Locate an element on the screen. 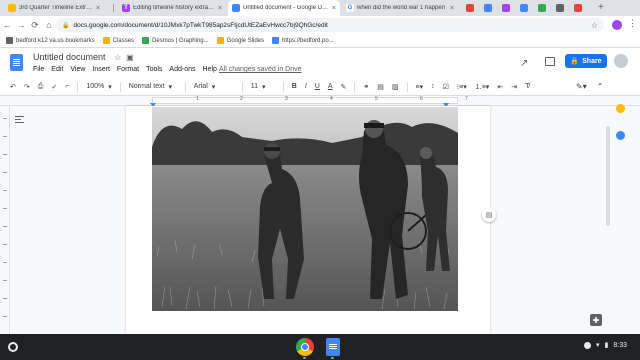 The image size is (640, 360). profile-icon is located at coordinates (617, 25).